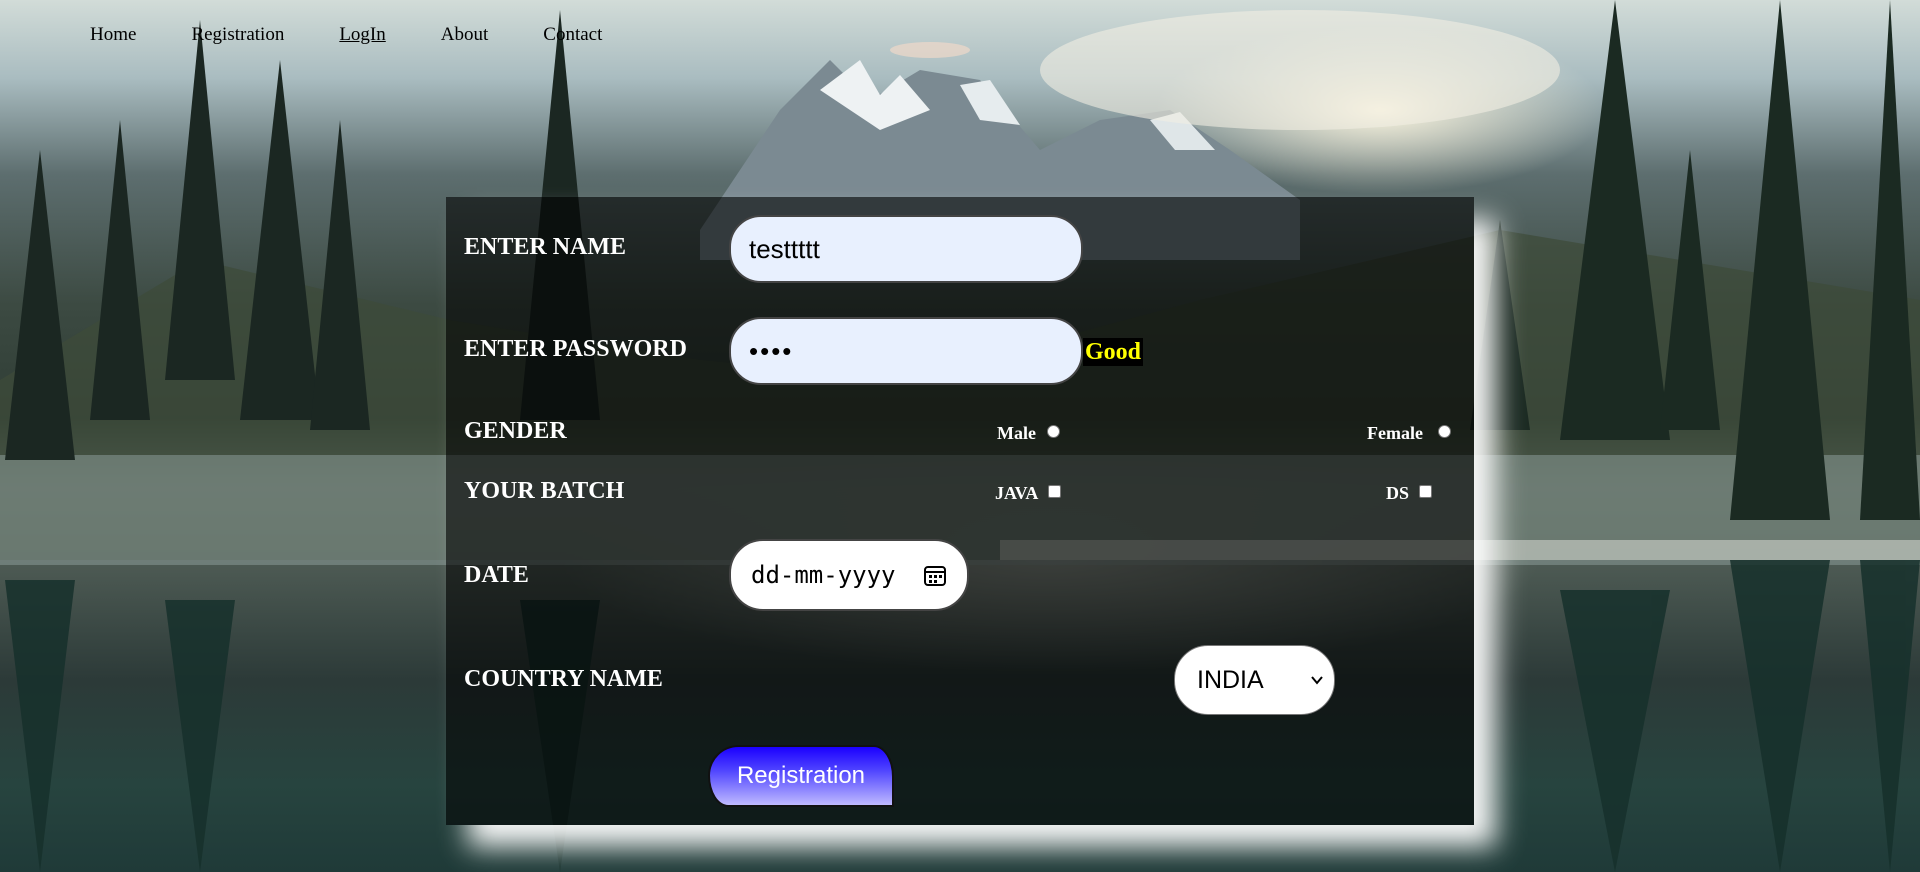  I want to click on nav-contact-link: Contact, so click(572, 35).